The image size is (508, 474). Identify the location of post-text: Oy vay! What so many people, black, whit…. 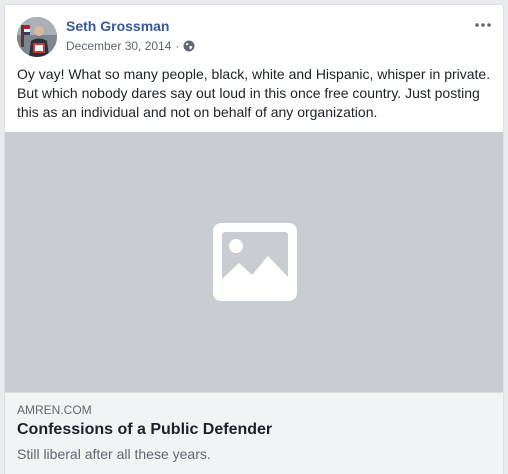
(254, 93).